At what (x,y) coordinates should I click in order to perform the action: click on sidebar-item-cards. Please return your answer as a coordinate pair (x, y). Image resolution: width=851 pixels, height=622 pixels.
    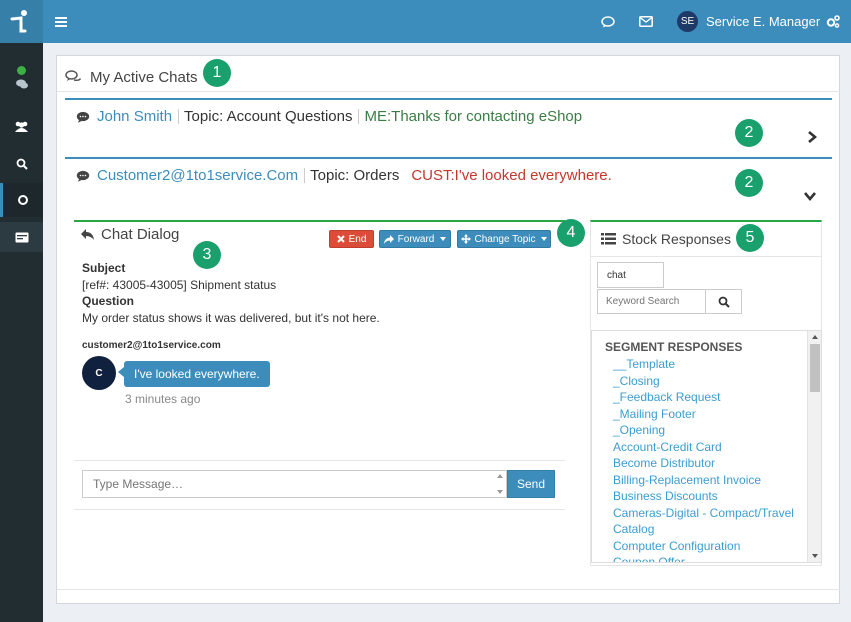
    Looking at the image, I should click on (21, 237).